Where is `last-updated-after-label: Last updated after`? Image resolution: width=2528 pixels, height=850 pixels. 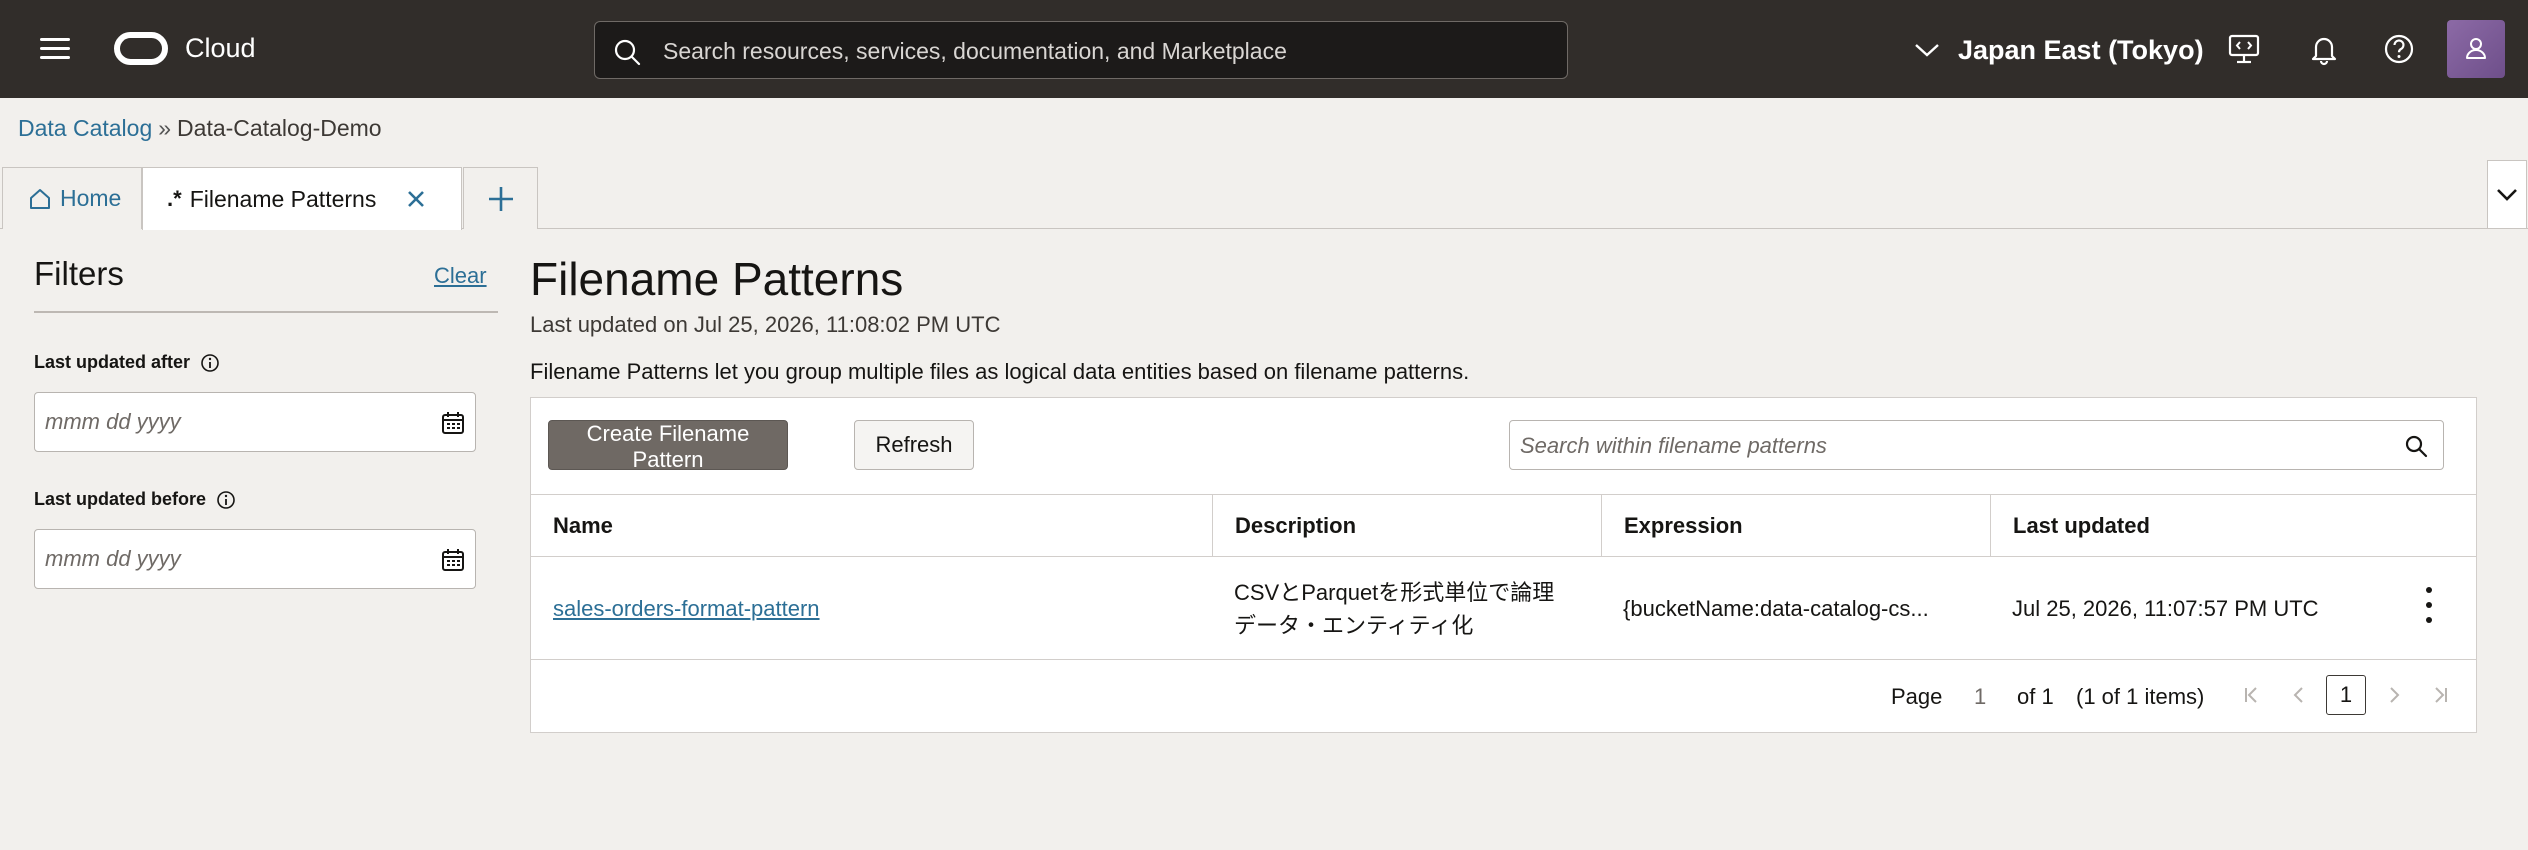 last-updated-after-label: Last updated after is located at coordinates (127, 362).